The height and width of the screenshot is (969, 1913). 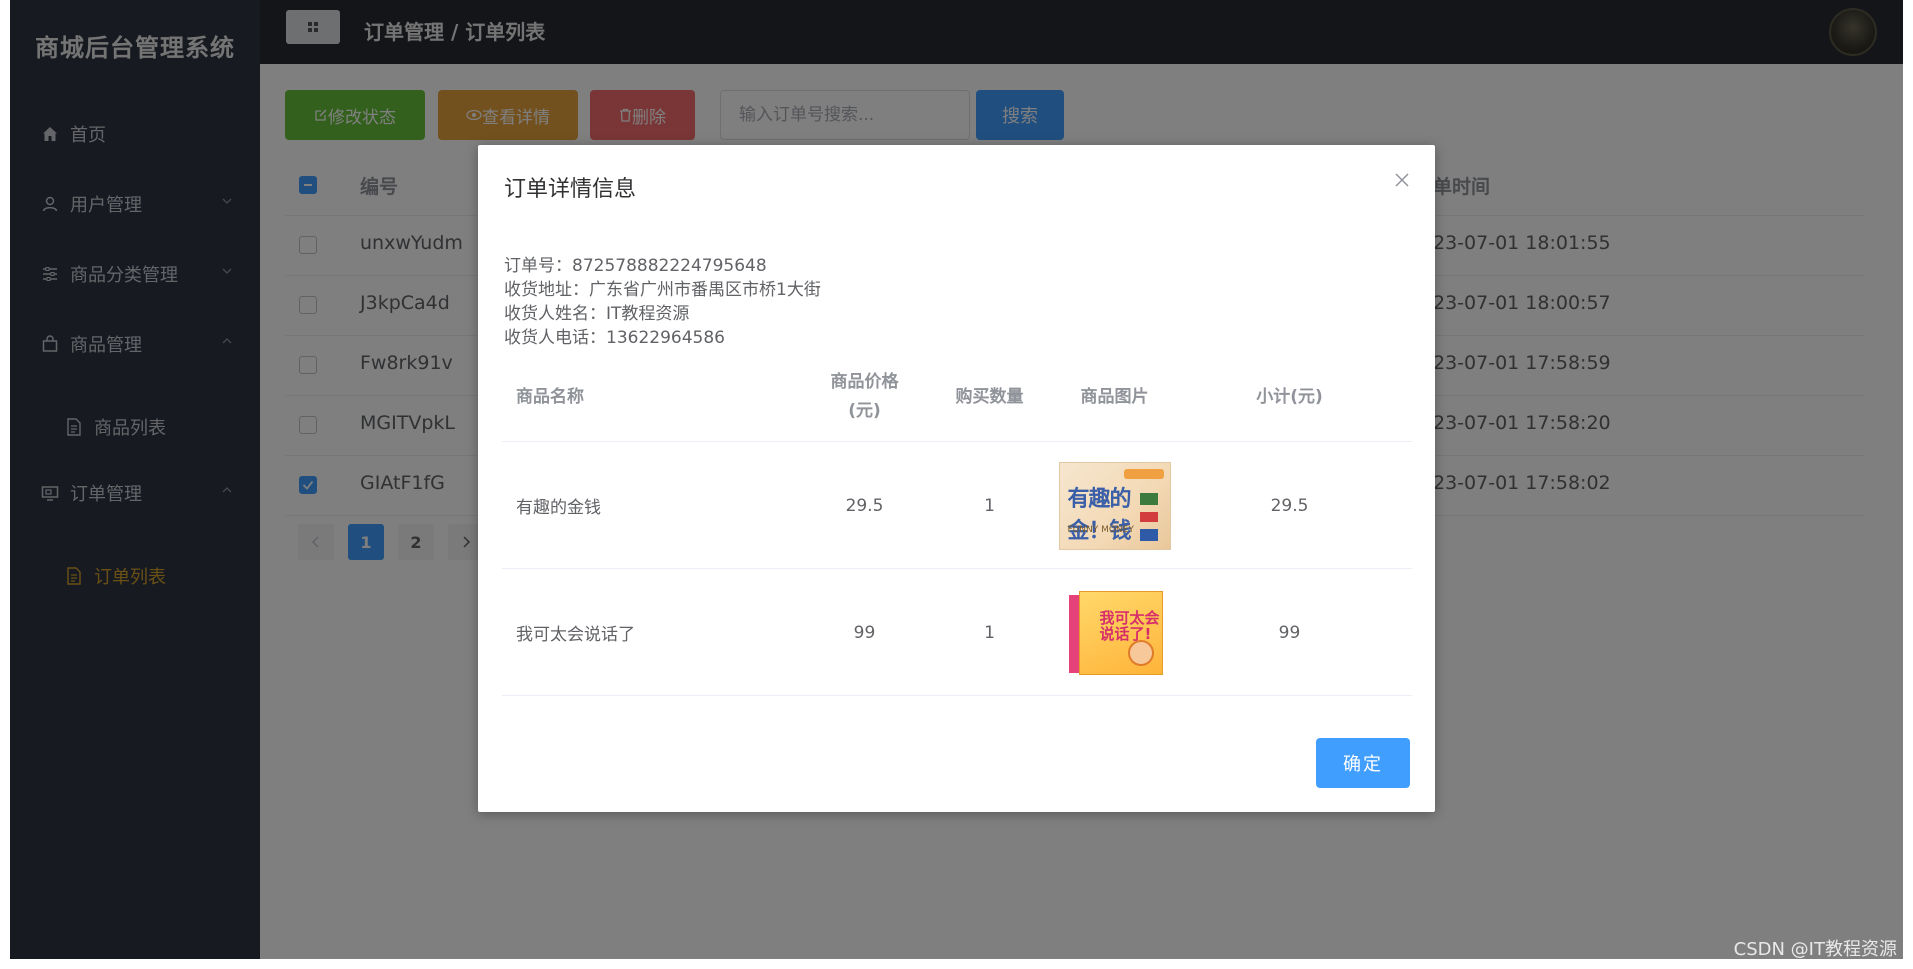 I want to click on watermark: CSDN @IT教程资源, so click(x=1815, y=949).